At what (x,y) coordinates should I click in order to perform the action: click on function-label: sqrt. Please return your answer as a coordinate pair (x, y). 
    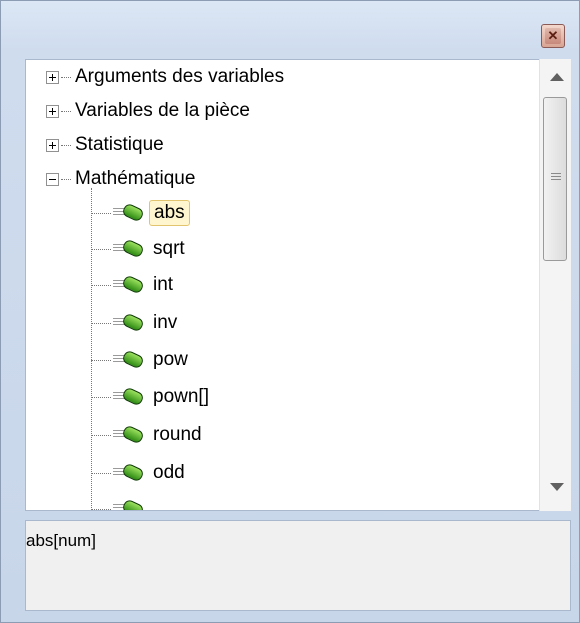
    Looking at the image, I should click on (169, 248).